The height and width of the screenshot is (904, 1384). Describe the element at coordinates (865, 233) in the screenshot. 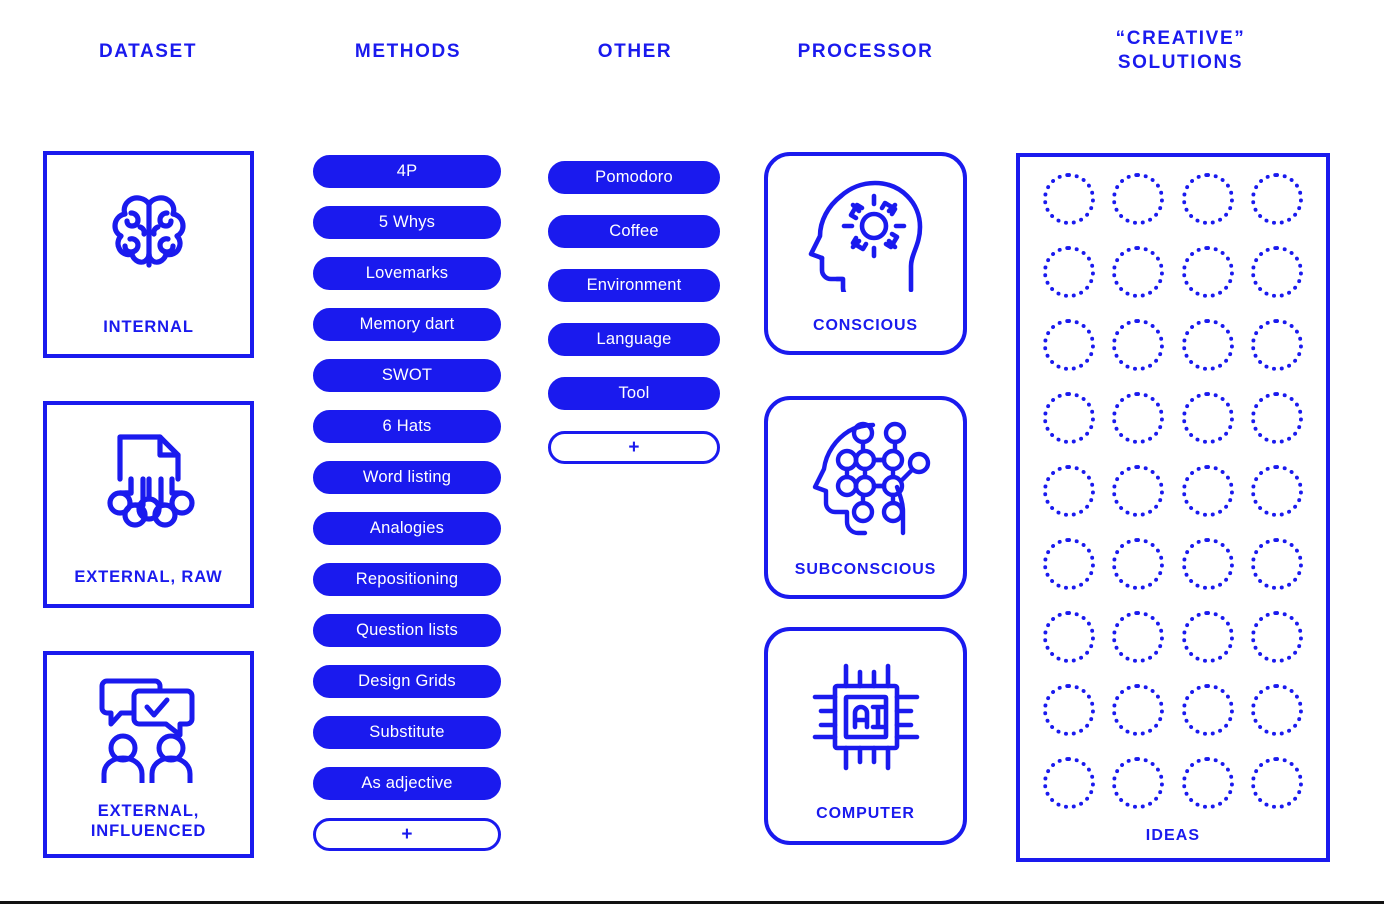

I see `head-gear-icon` at that location.